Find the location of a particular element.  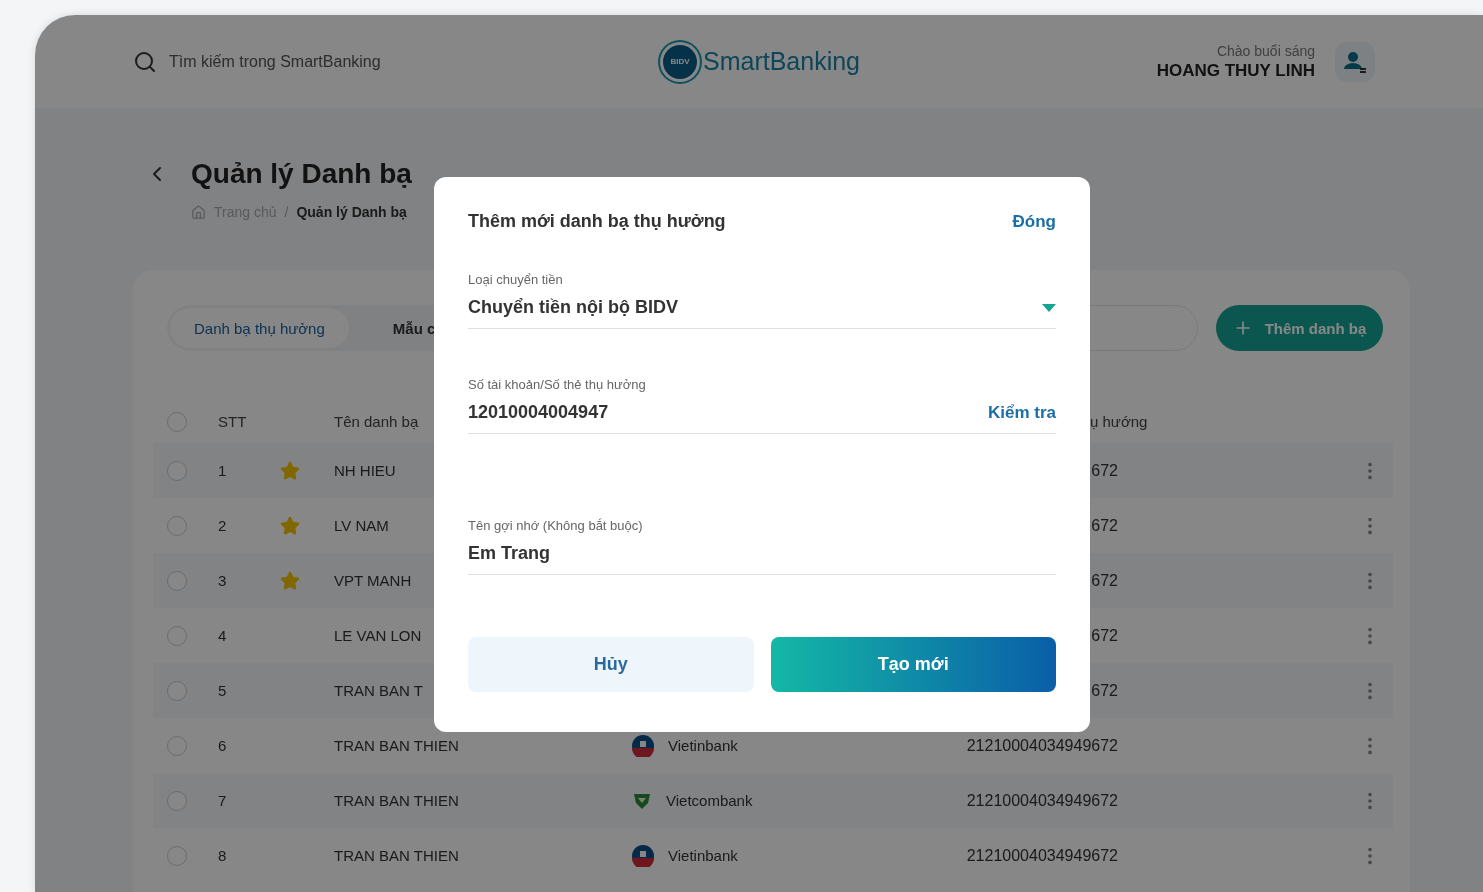

user-avatar is located at coordinates (1355, 61).